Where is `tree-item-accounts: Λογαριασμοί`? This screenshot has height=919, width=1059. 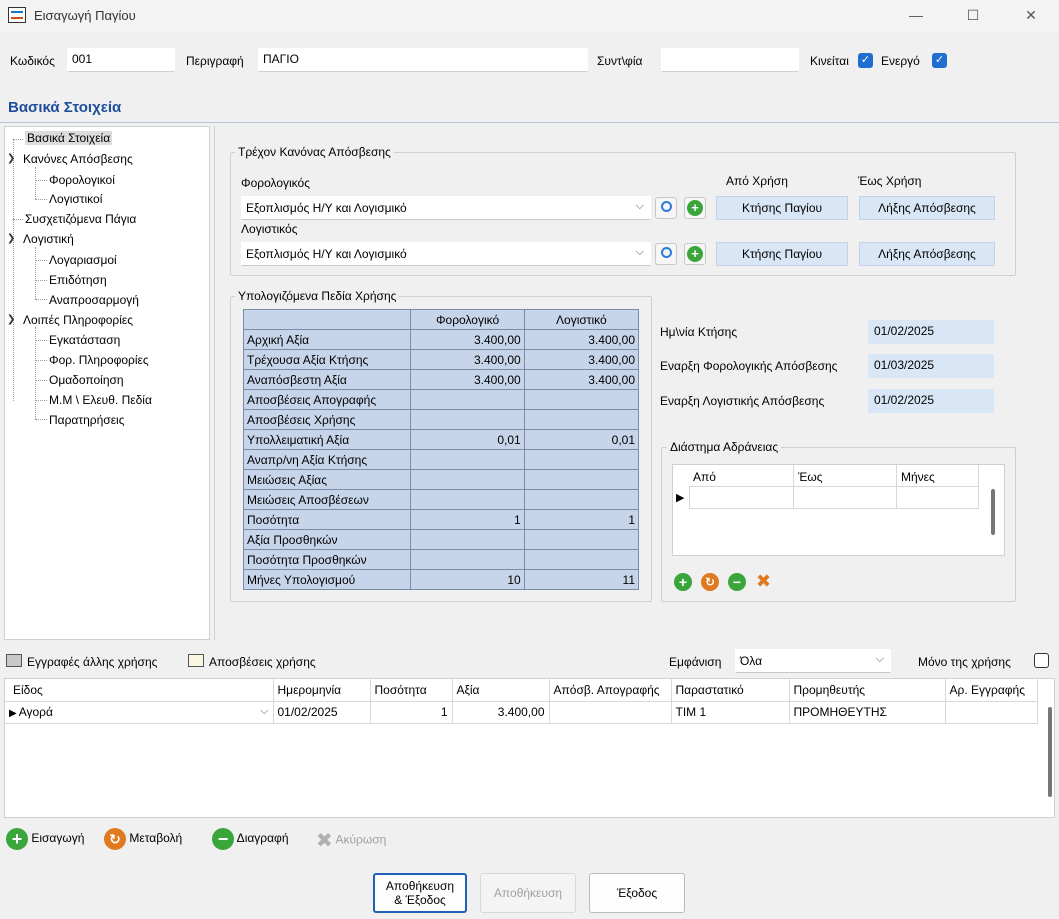
tree-item-accounts: Λογαριασμοί is located at coordinates (83, 260).